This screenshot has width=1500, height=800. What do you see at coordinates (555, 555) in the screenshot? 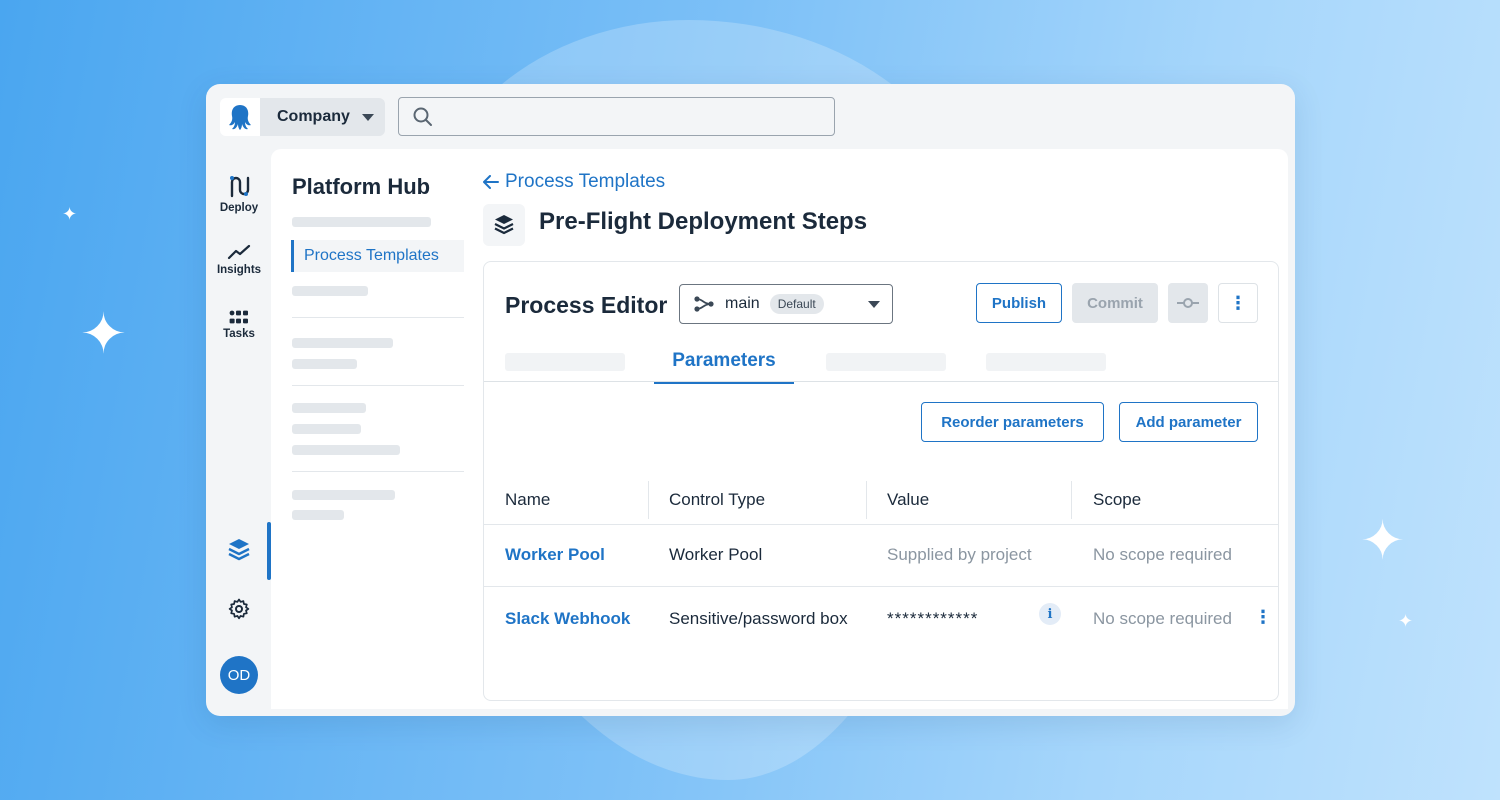
I see `parameter-name-link: Worker Pool` at bounding box center [555, 555].